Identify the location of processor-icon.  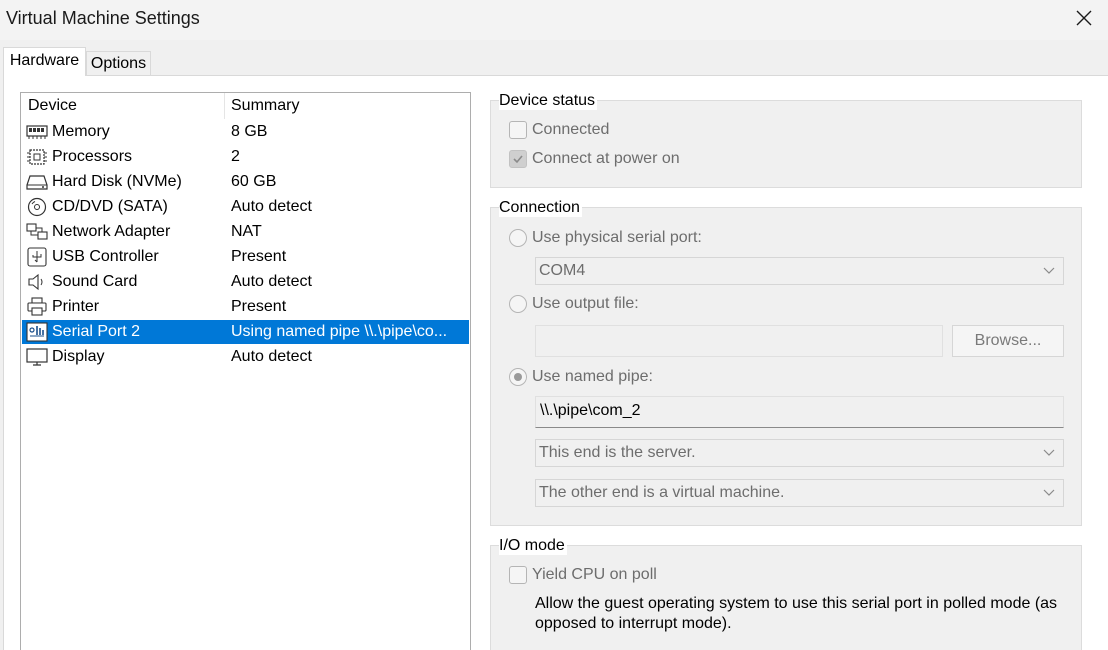
(37, 157).